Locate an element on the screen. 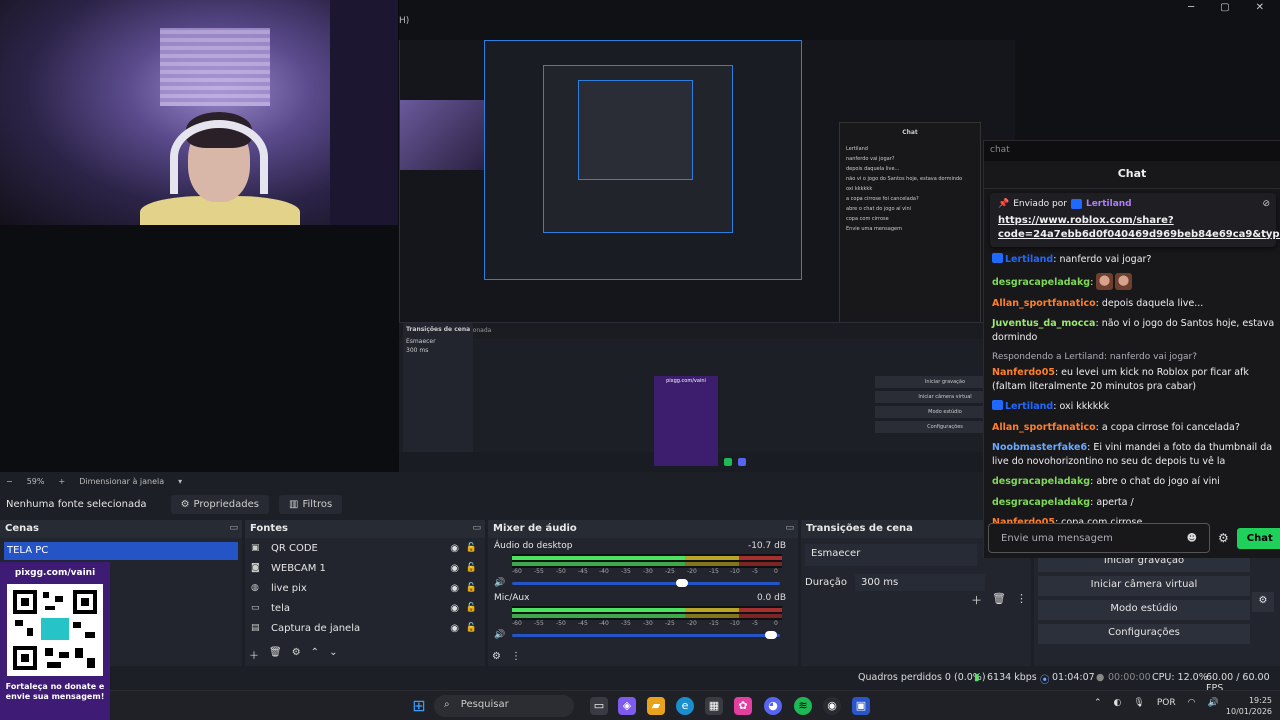 The image size is (1280, 720). taskbar-search: ⌕ Pesquisar is located at coordinates (504, 706).